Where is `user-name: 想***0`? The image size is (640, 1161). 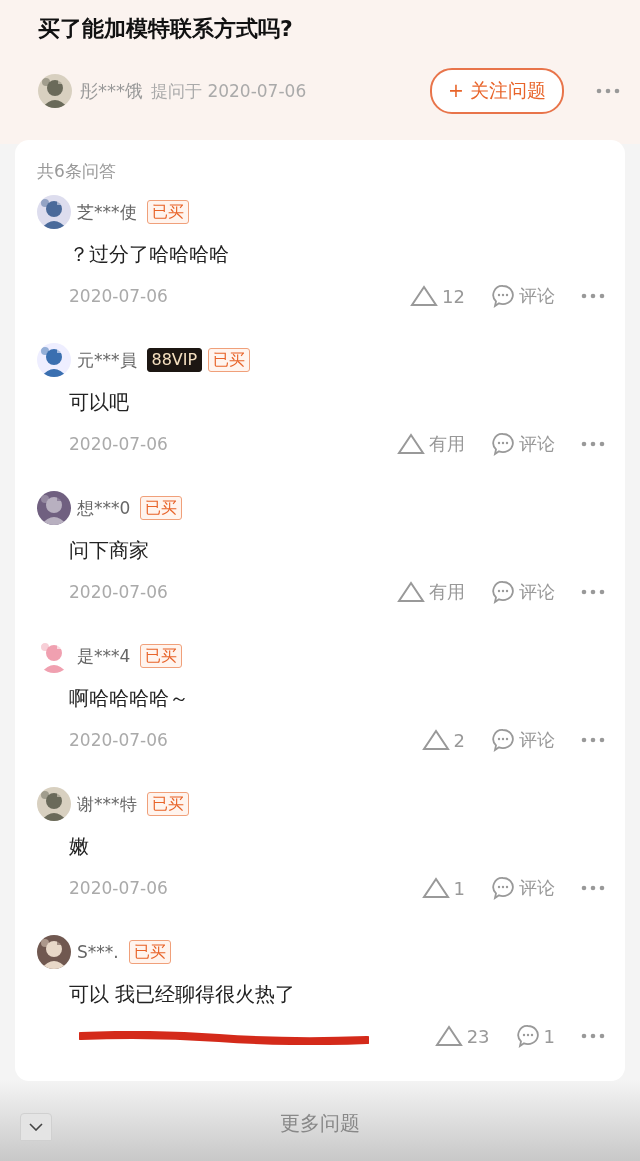
user-name: 想***0 is located at coordinates (104, 508).